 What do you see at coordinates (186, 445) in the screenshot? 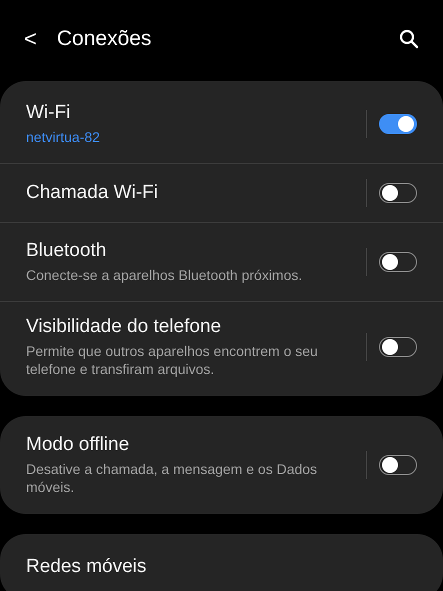
I see `setting-title: Modo offline` at bounding box center [186, 445].